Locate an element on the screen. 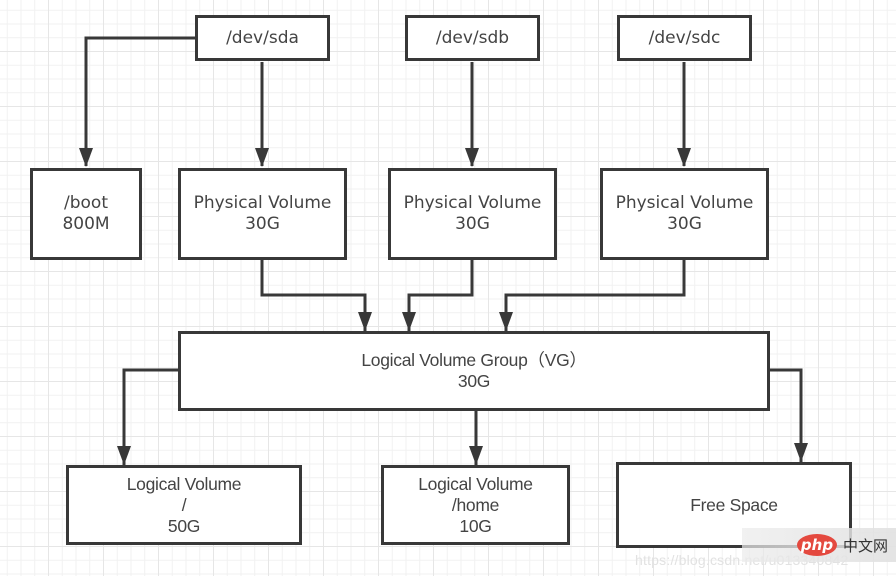  disk-label: /dev/sdc is located at coordinates (684, 37).